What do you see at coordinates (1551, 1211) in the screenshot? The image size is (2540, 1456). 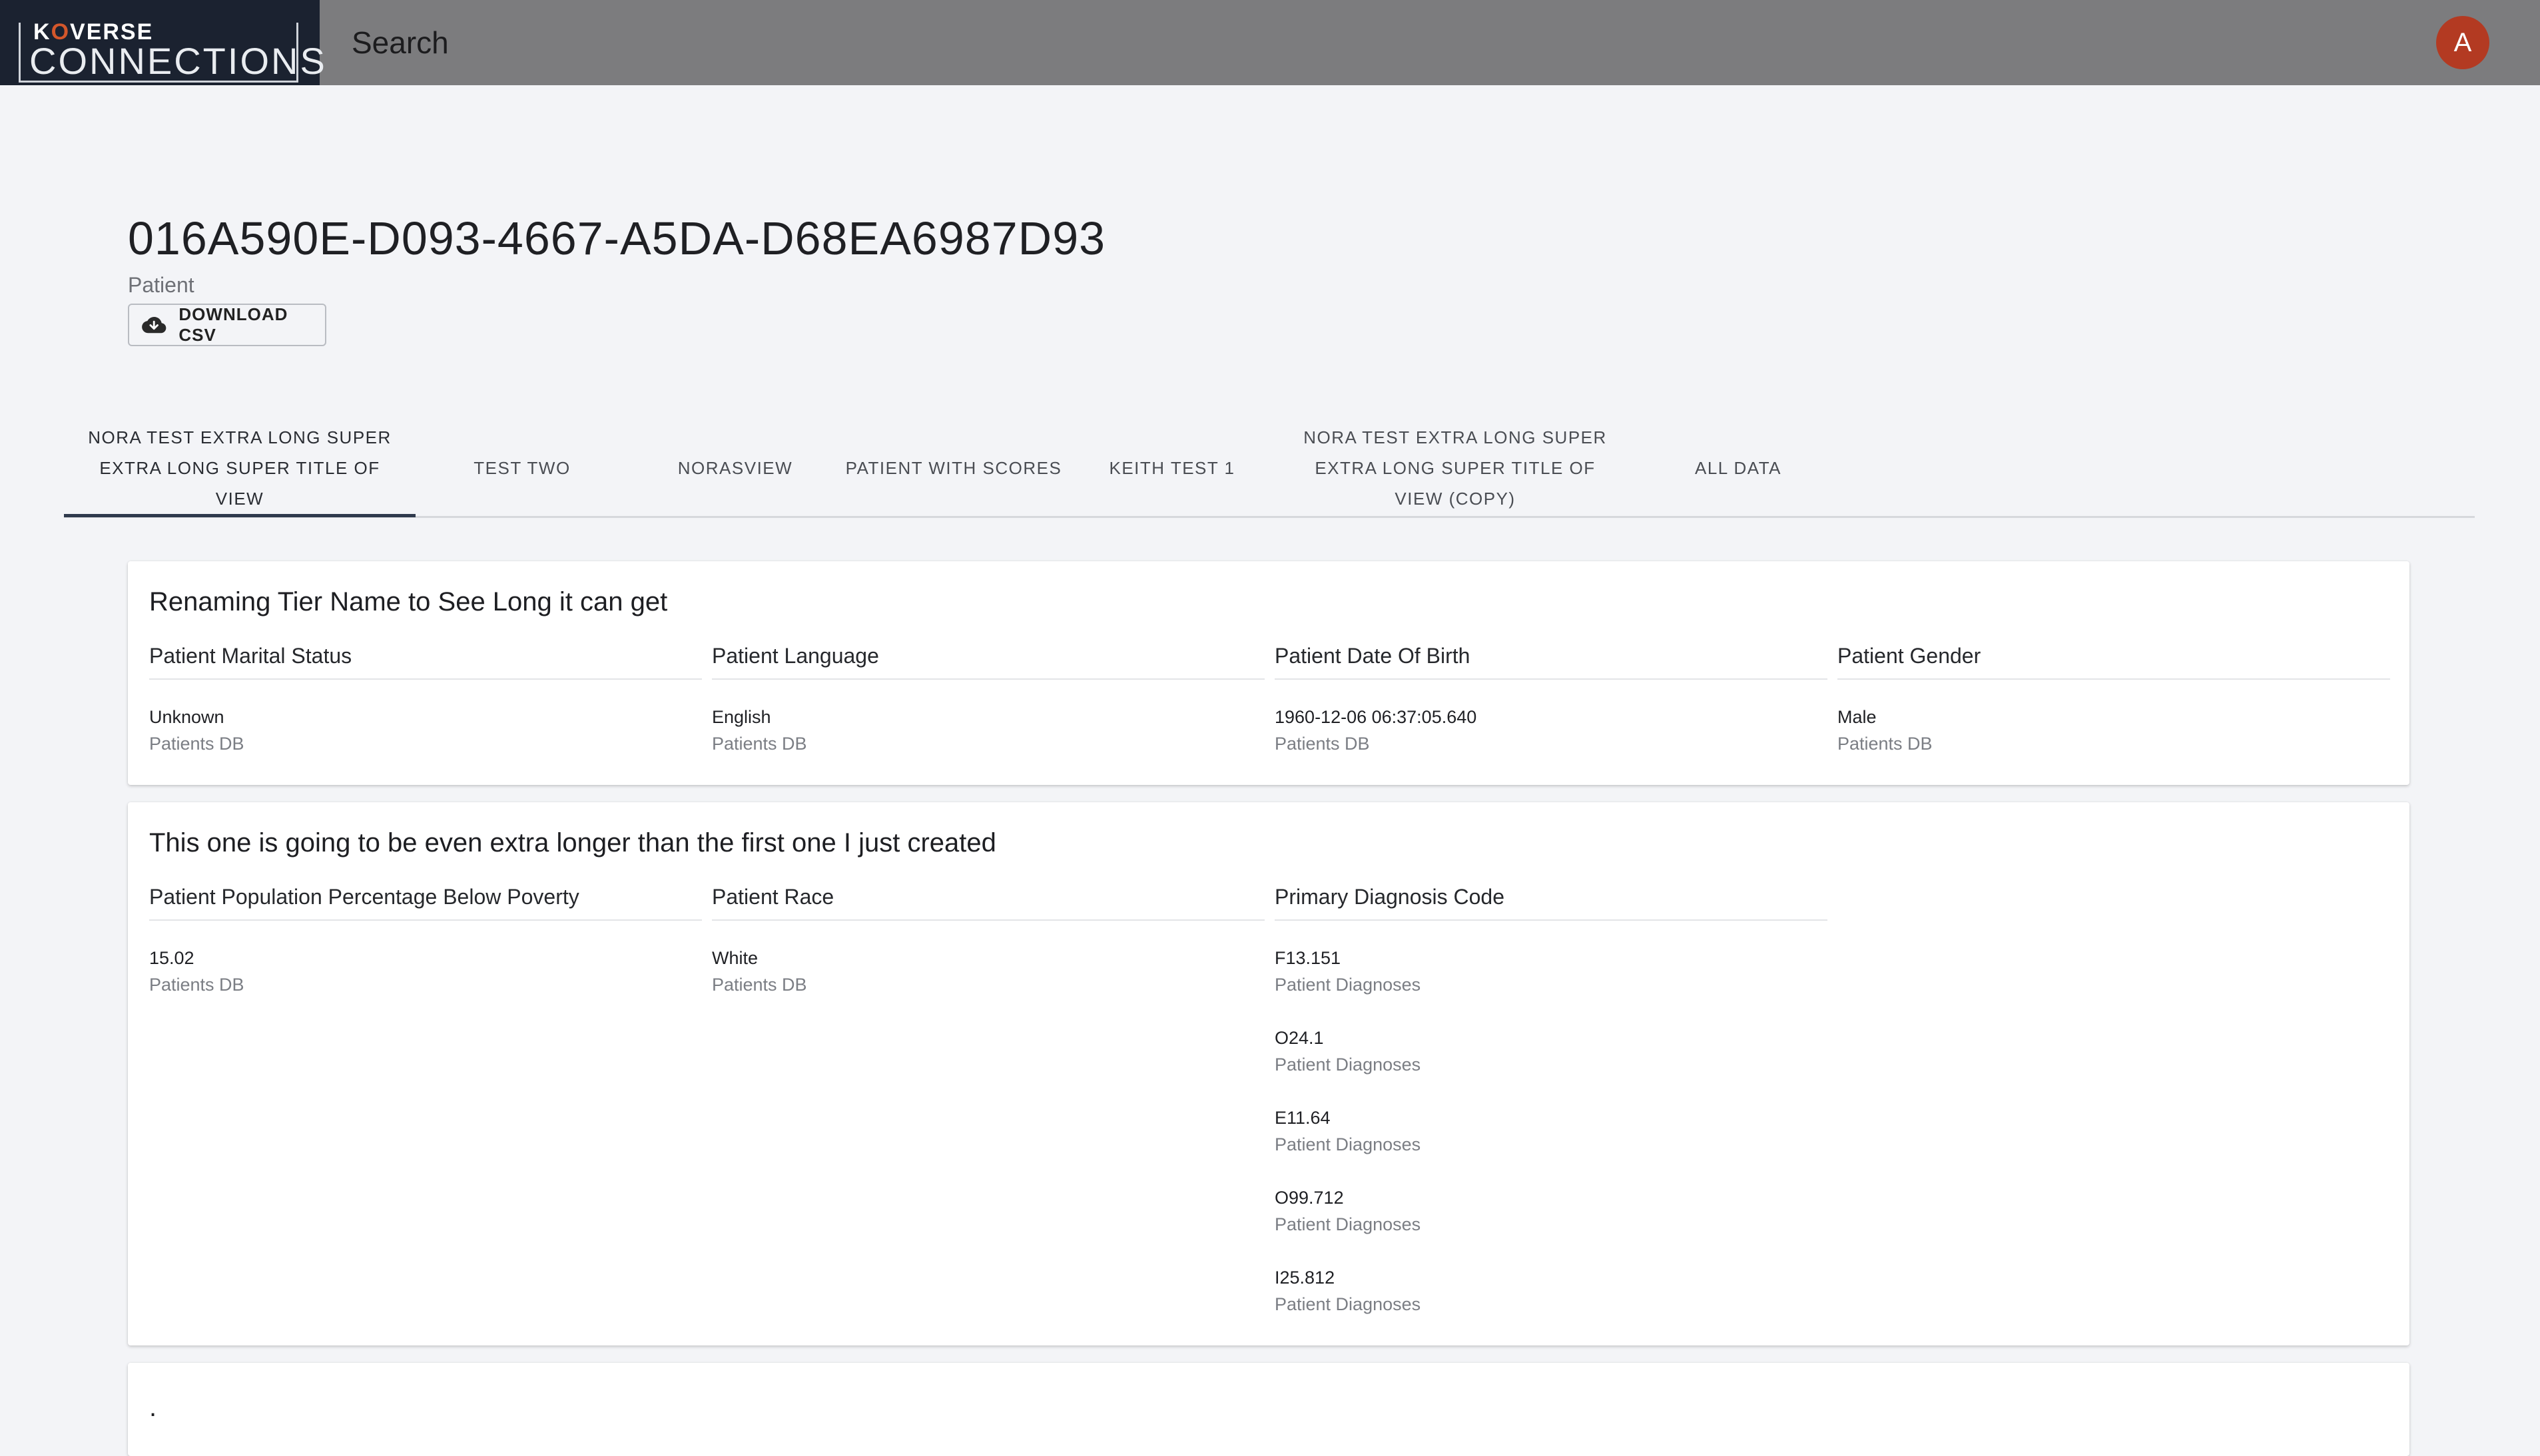 I see `field-entry: O99.712 Patient Diagnoses` at bounding box center [1551, 1211].